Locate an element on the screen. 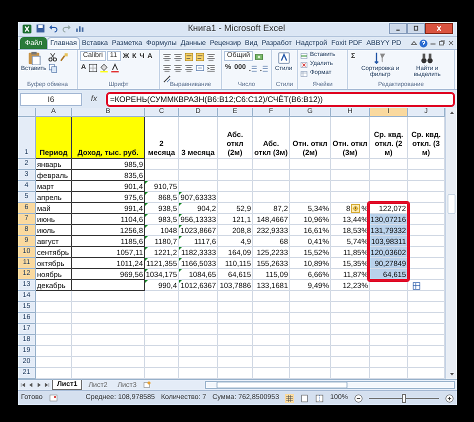 This screenshot has width=474, height=422. function-button: fx is located at coordinates (94, 99).